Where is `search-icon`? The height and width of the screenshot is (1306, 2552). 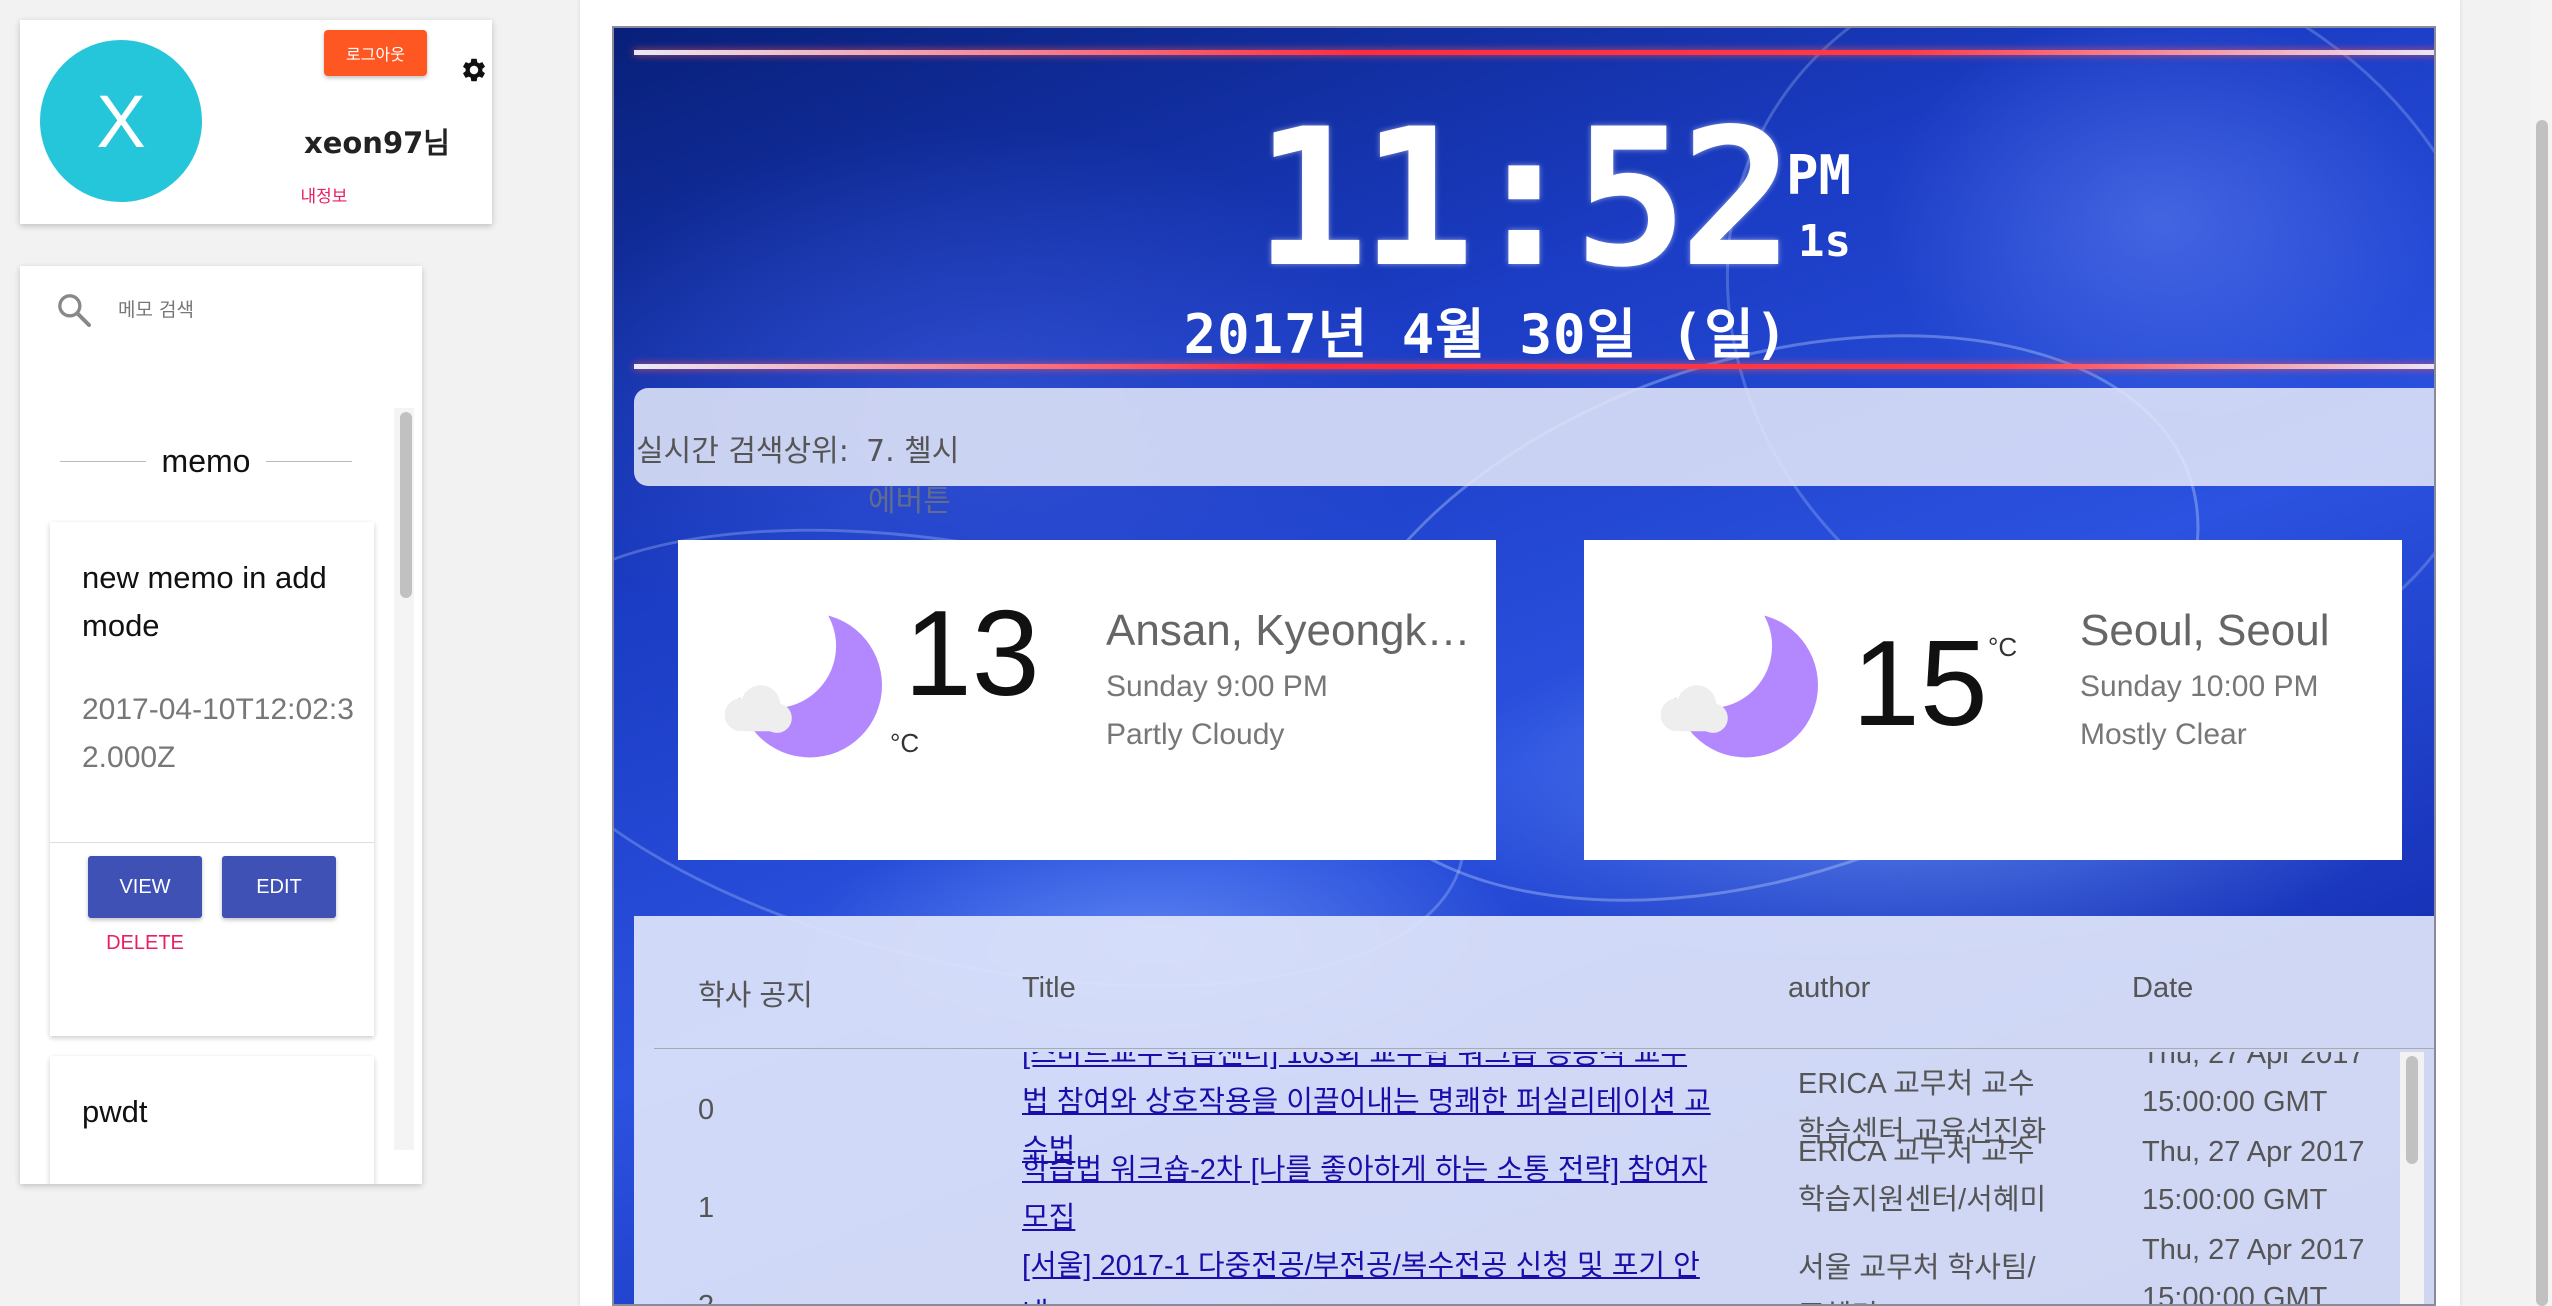 search-icon is located at coordinates (74, 310).